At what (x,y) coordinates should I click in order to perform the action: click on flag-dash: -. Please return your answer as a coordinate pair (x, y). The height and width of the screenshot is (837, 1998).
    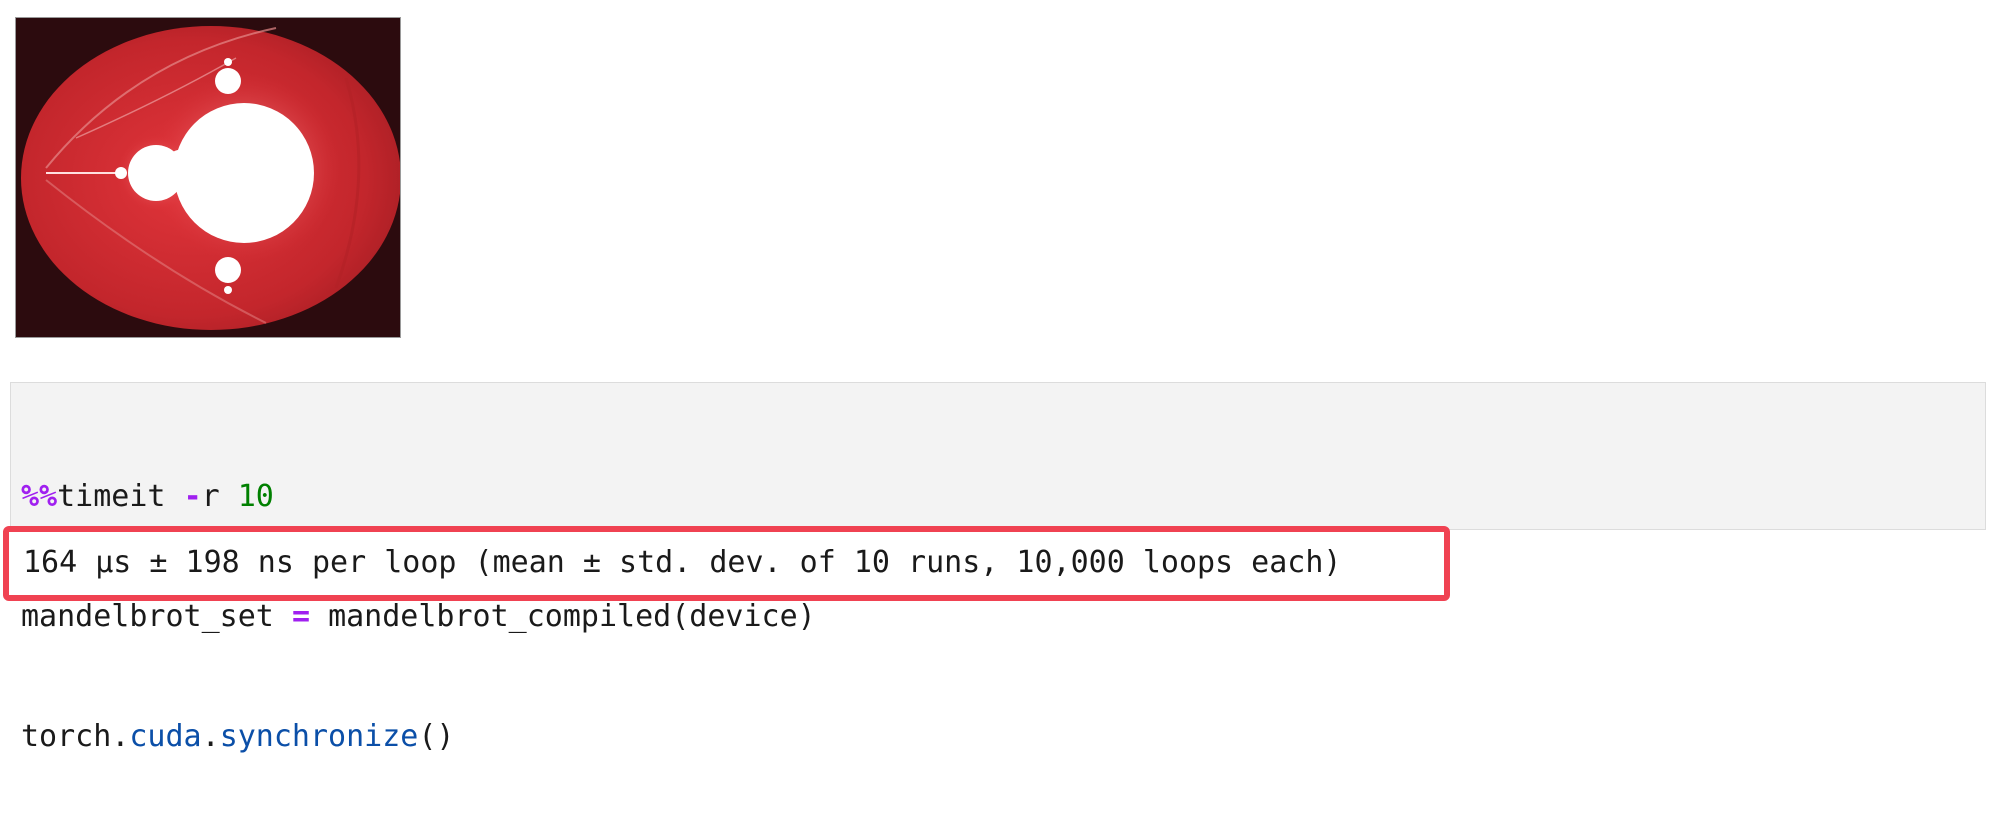
    Looking at the image, I should click on (192, 496).